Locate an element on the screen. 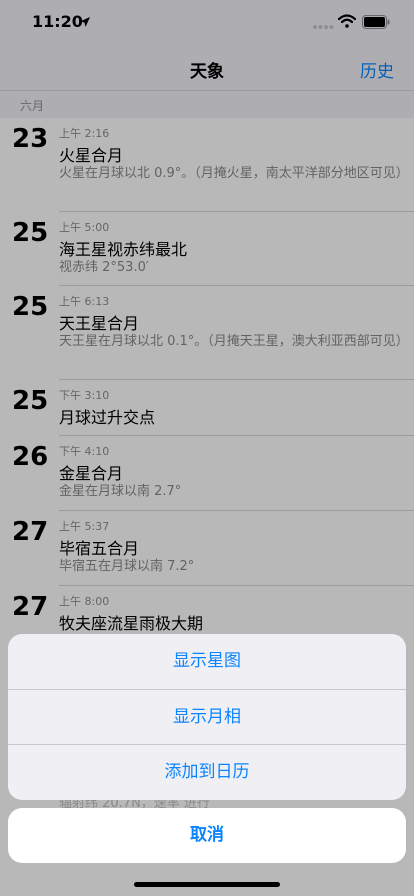 The width and height of the screenshot is (414, 896). show-moon-phase-button: 显示月相 is located at coordinates (207, 717).